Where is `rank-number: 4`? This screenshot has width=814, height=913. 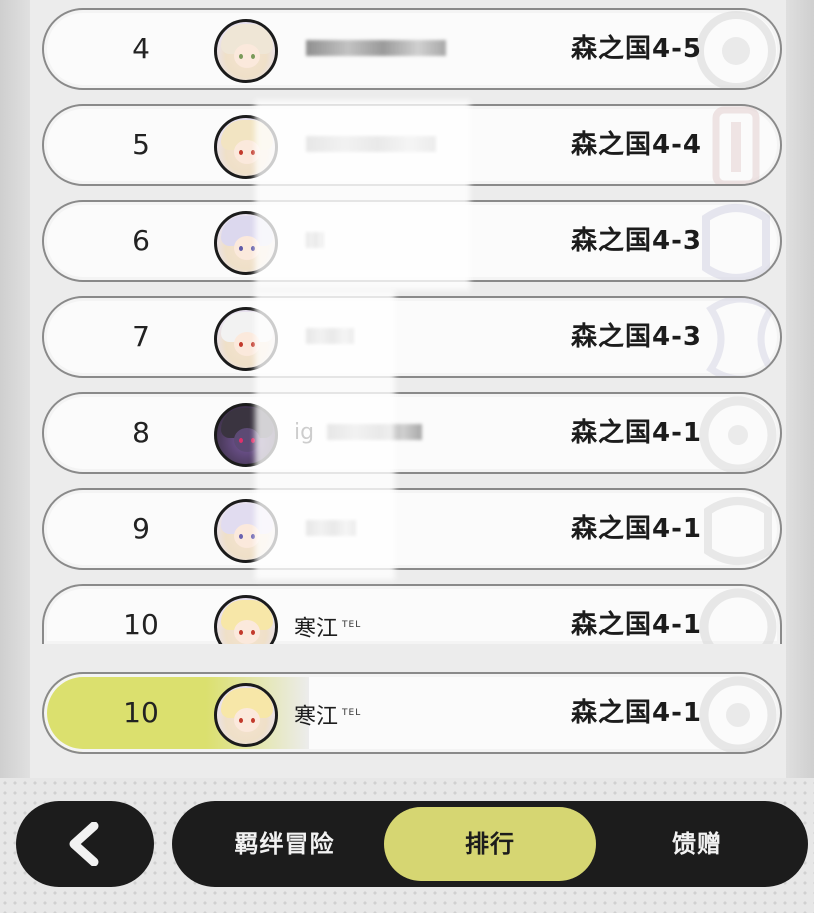
rank-number: 4 is located at coordinates (141, 48).